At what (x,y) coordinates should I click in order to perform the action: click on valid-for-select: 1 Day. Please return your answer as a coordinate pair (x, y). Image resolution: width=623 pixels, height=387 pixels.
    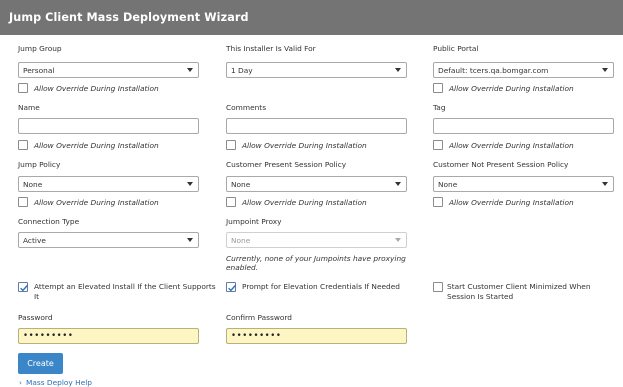
    Looking at the image, I should click on (316, 70).